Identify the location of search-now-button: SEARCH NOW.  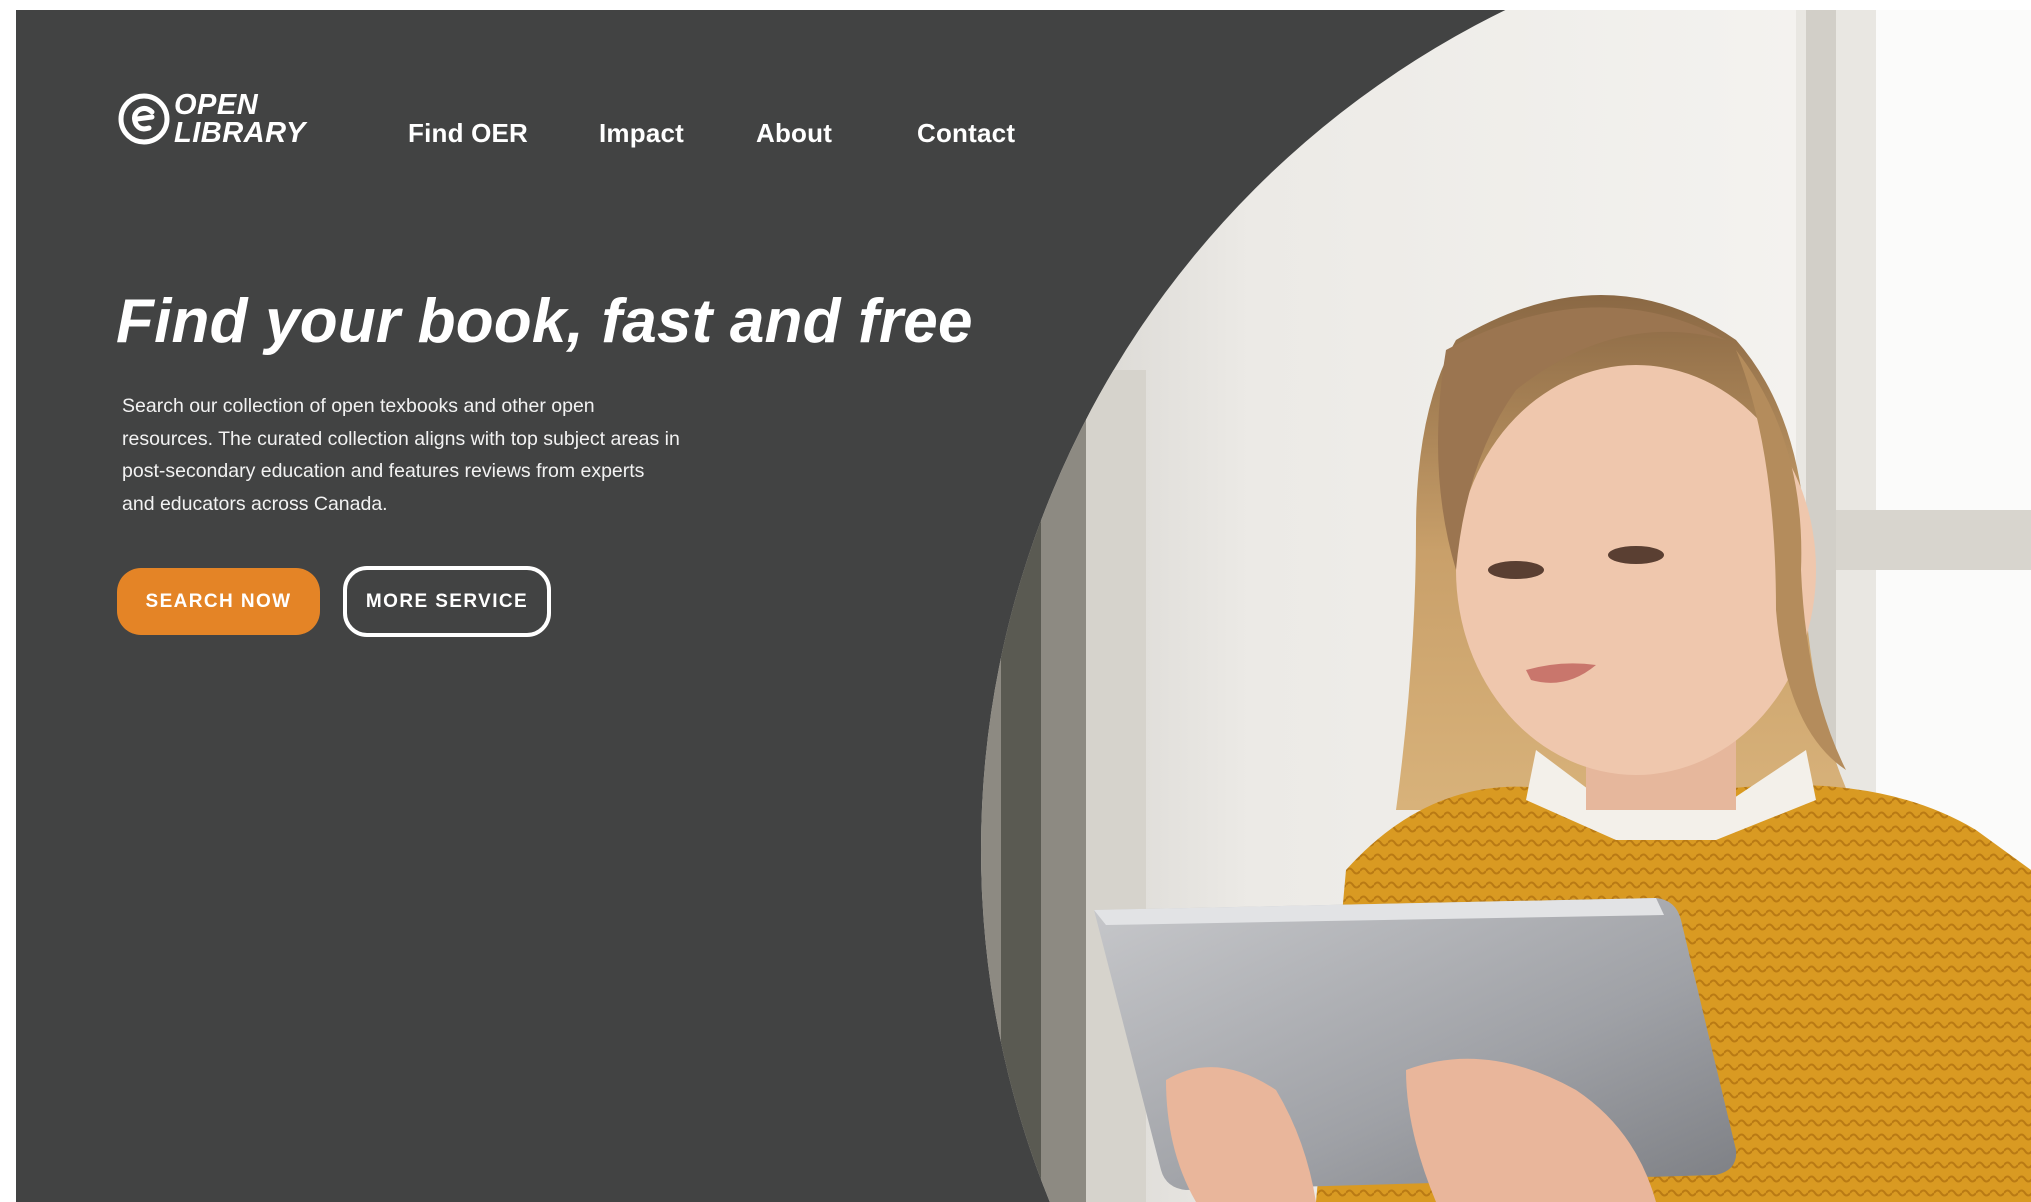
(218, 601).